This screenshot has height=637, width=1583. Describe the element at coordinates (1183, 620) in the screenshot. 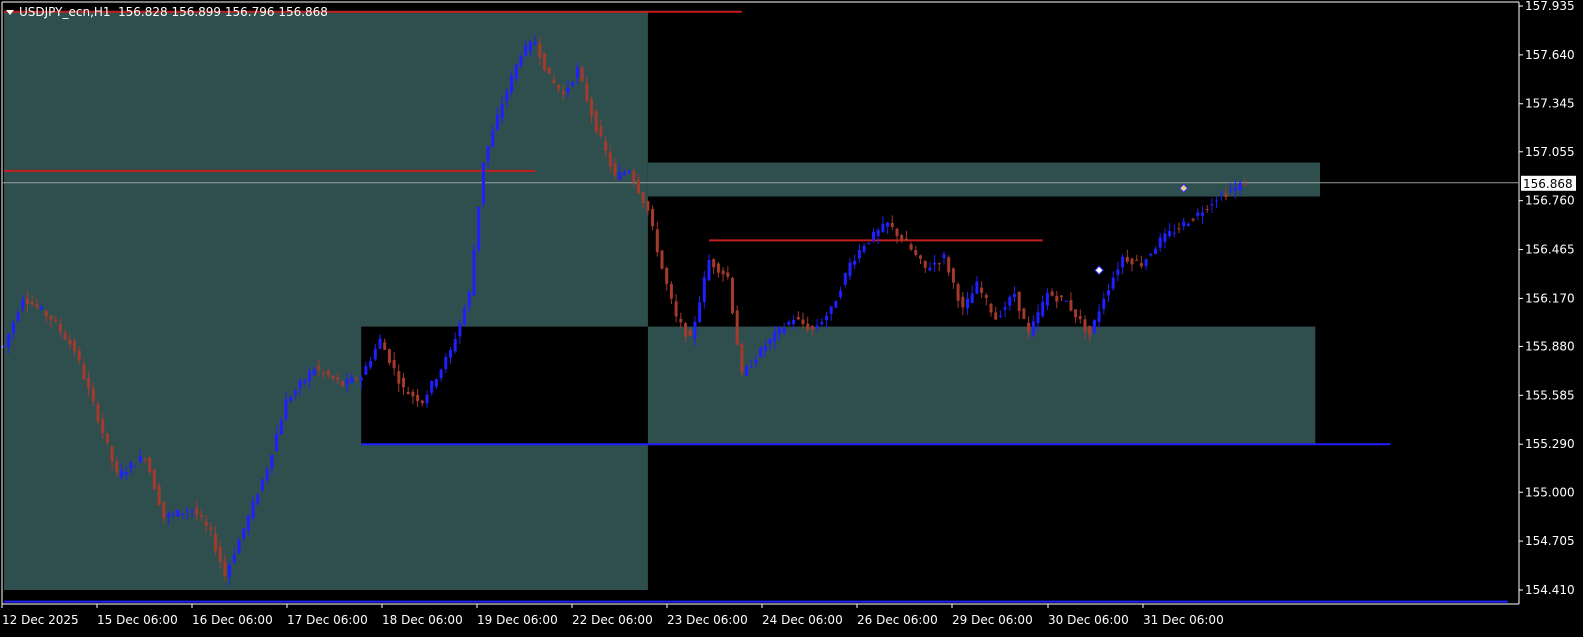

I see `time-tick-label: 31 Dec 06:00` at that location.